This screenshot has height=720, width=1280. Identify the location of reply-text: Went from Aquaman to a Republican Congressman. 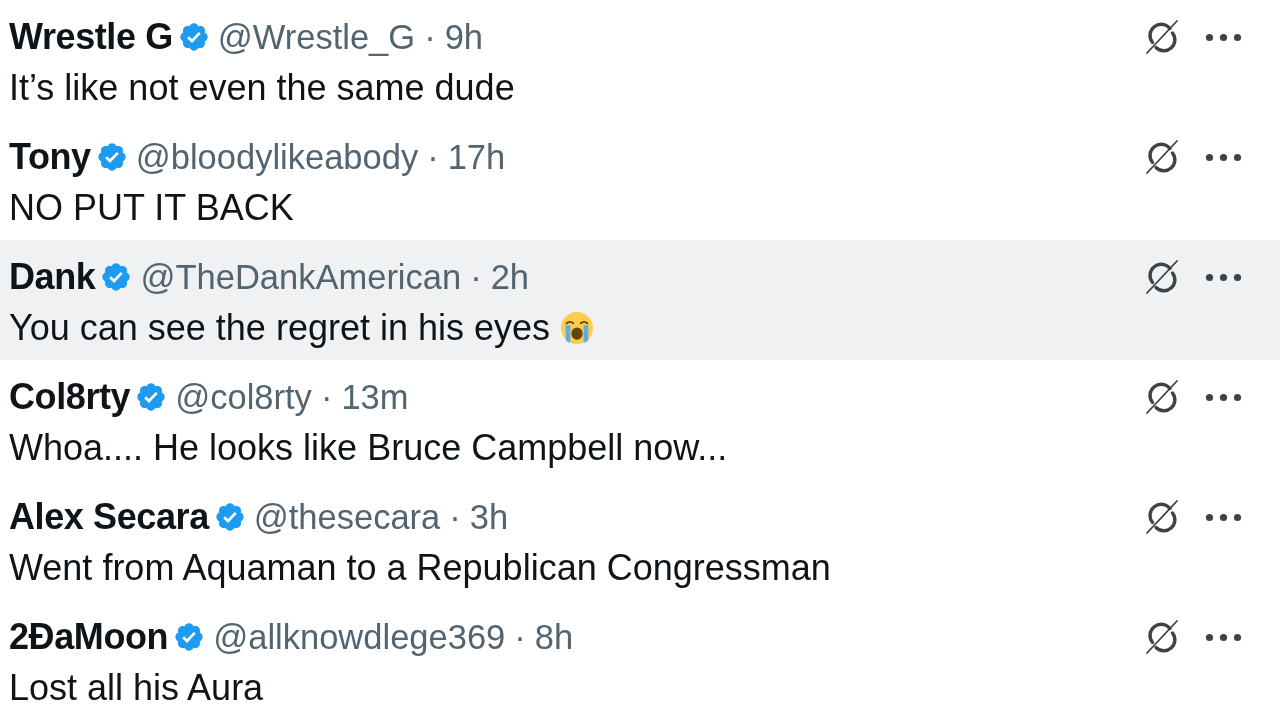
(420, 568).